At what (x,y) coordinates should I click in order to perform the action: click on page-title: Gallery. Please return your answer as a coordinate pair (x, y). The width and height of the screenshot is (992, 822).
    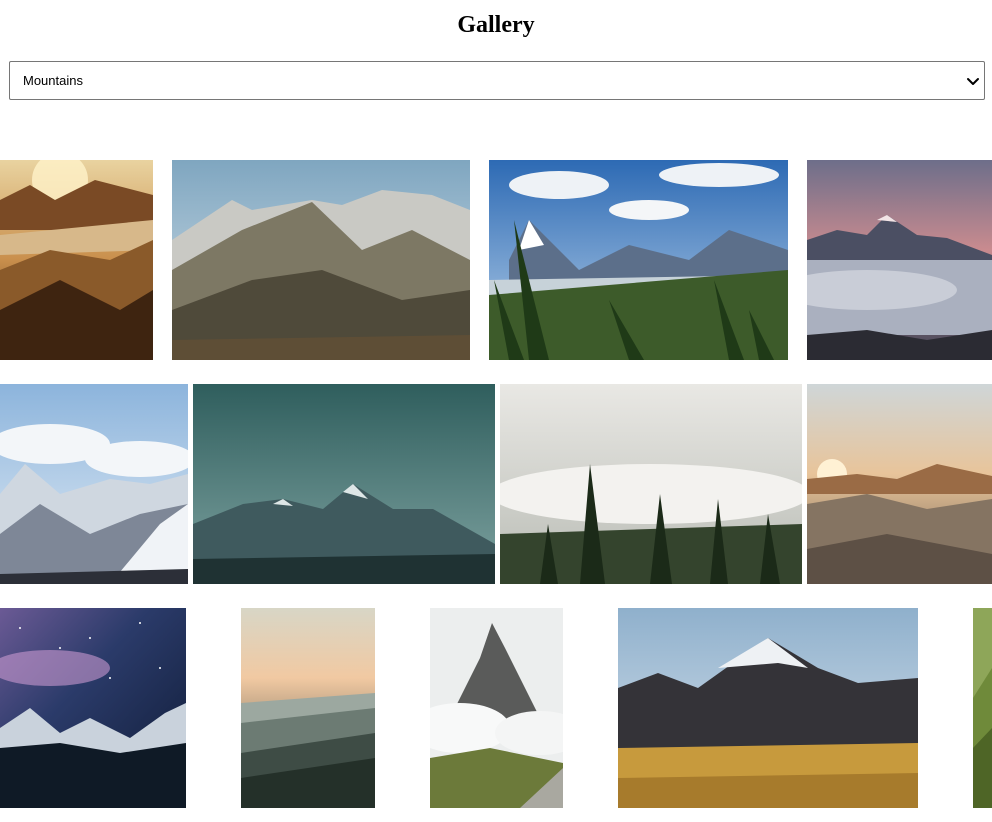
    Looking at the image, I should click on (496, 25).